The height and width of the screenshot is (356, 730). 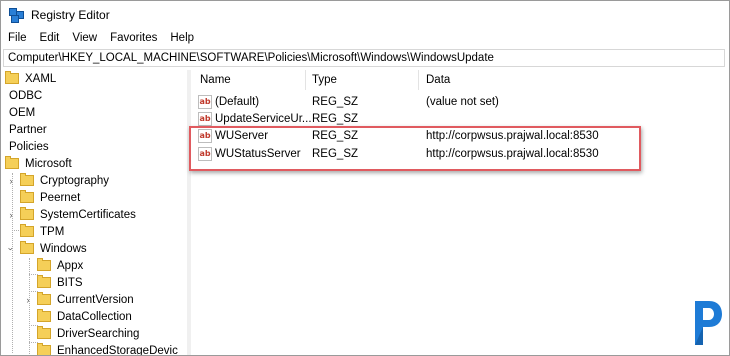 I want to click on tree-item-systemcertificates: › SystemCertificates, so click(x=71, y=214).